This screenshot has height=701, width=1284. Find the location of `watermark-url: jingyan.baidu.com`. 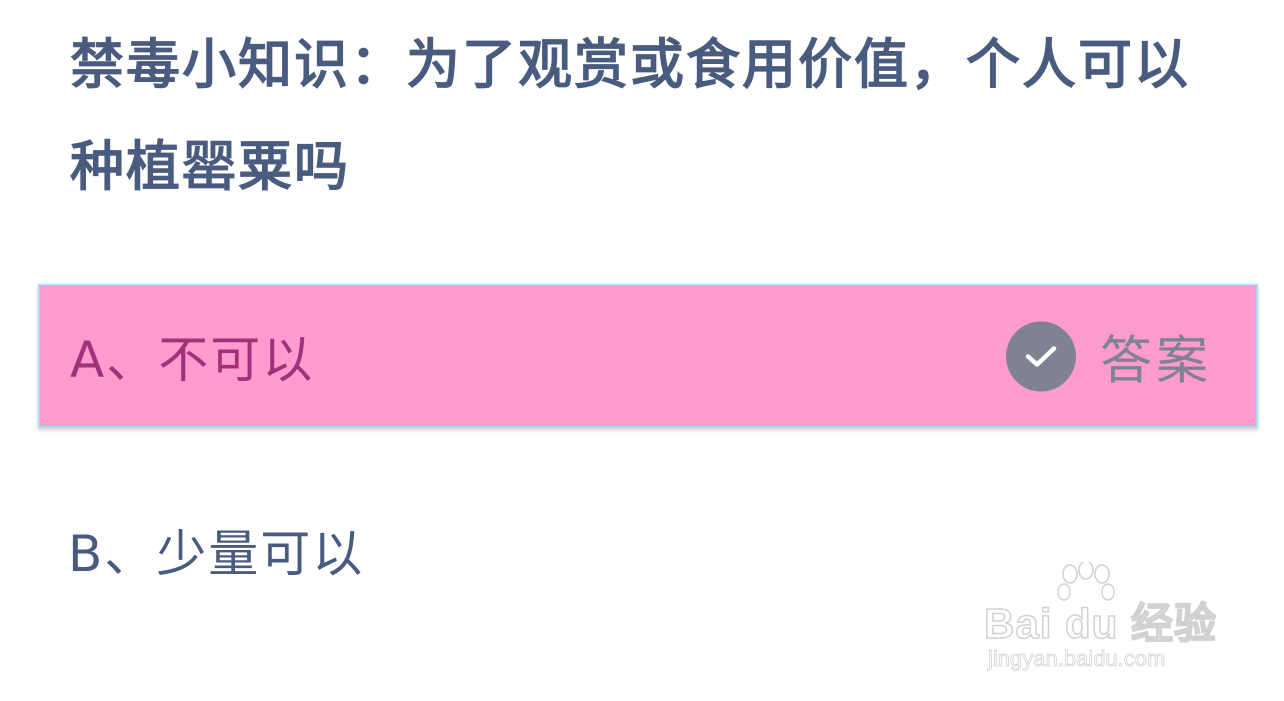

watermark-url: jingyan.baidu.com is located at coordinates (1077, 659).